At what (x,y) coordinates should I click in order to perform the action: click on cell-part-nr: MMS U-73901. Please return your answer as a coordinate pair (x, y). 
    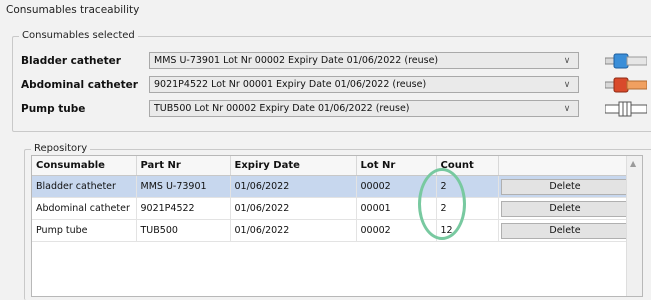
    Looking at the image, I should click on (183, 186).